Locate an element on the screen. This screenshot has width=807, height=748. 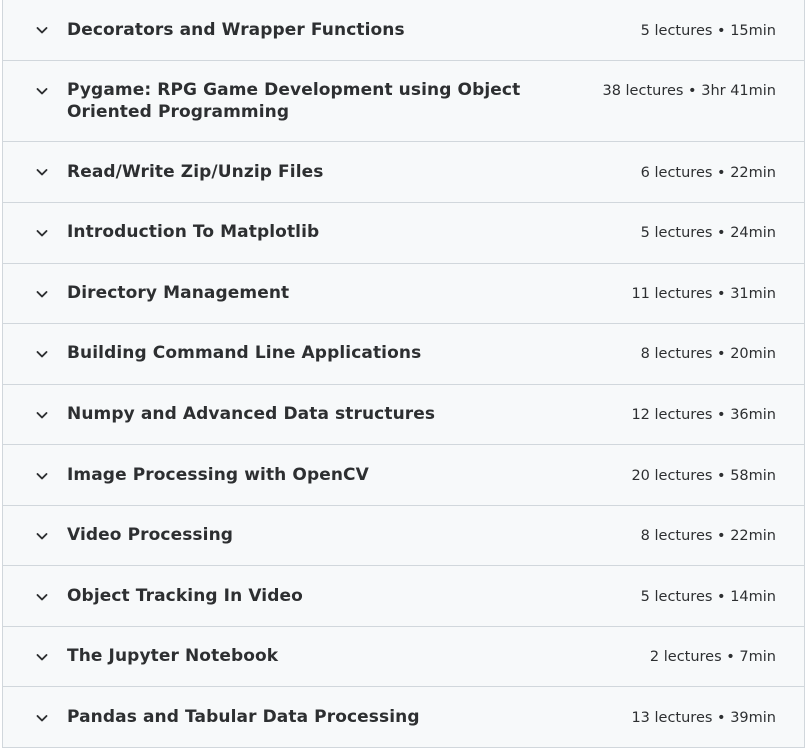
section-title: Decorators and Wrapper Functions is located at coordinates (236, 30).